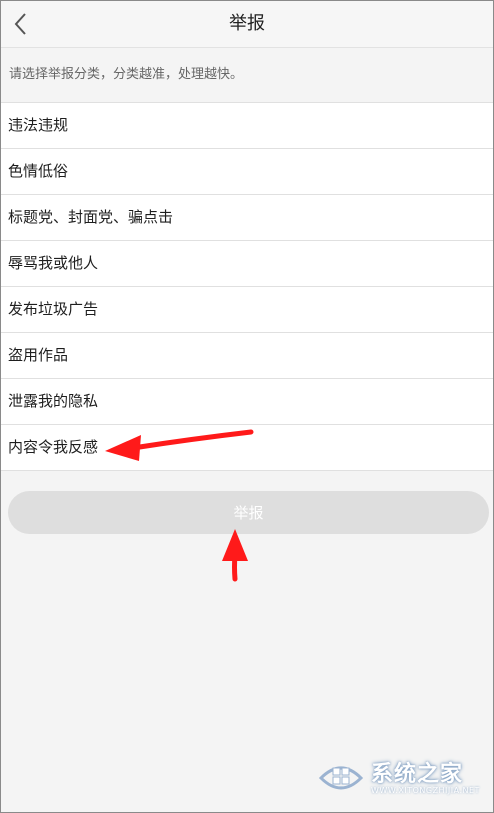 This screenshot has width=494, height=813. I want to click on arrow-to-submit-button, so click(235, 555).